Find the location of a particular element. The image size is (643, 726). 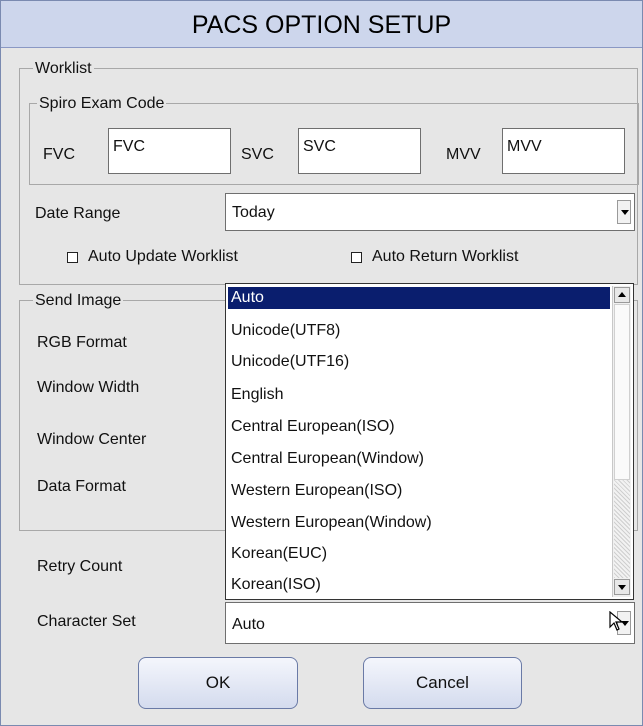

cancel-button: Cancel is located at coordinates (442, 683).